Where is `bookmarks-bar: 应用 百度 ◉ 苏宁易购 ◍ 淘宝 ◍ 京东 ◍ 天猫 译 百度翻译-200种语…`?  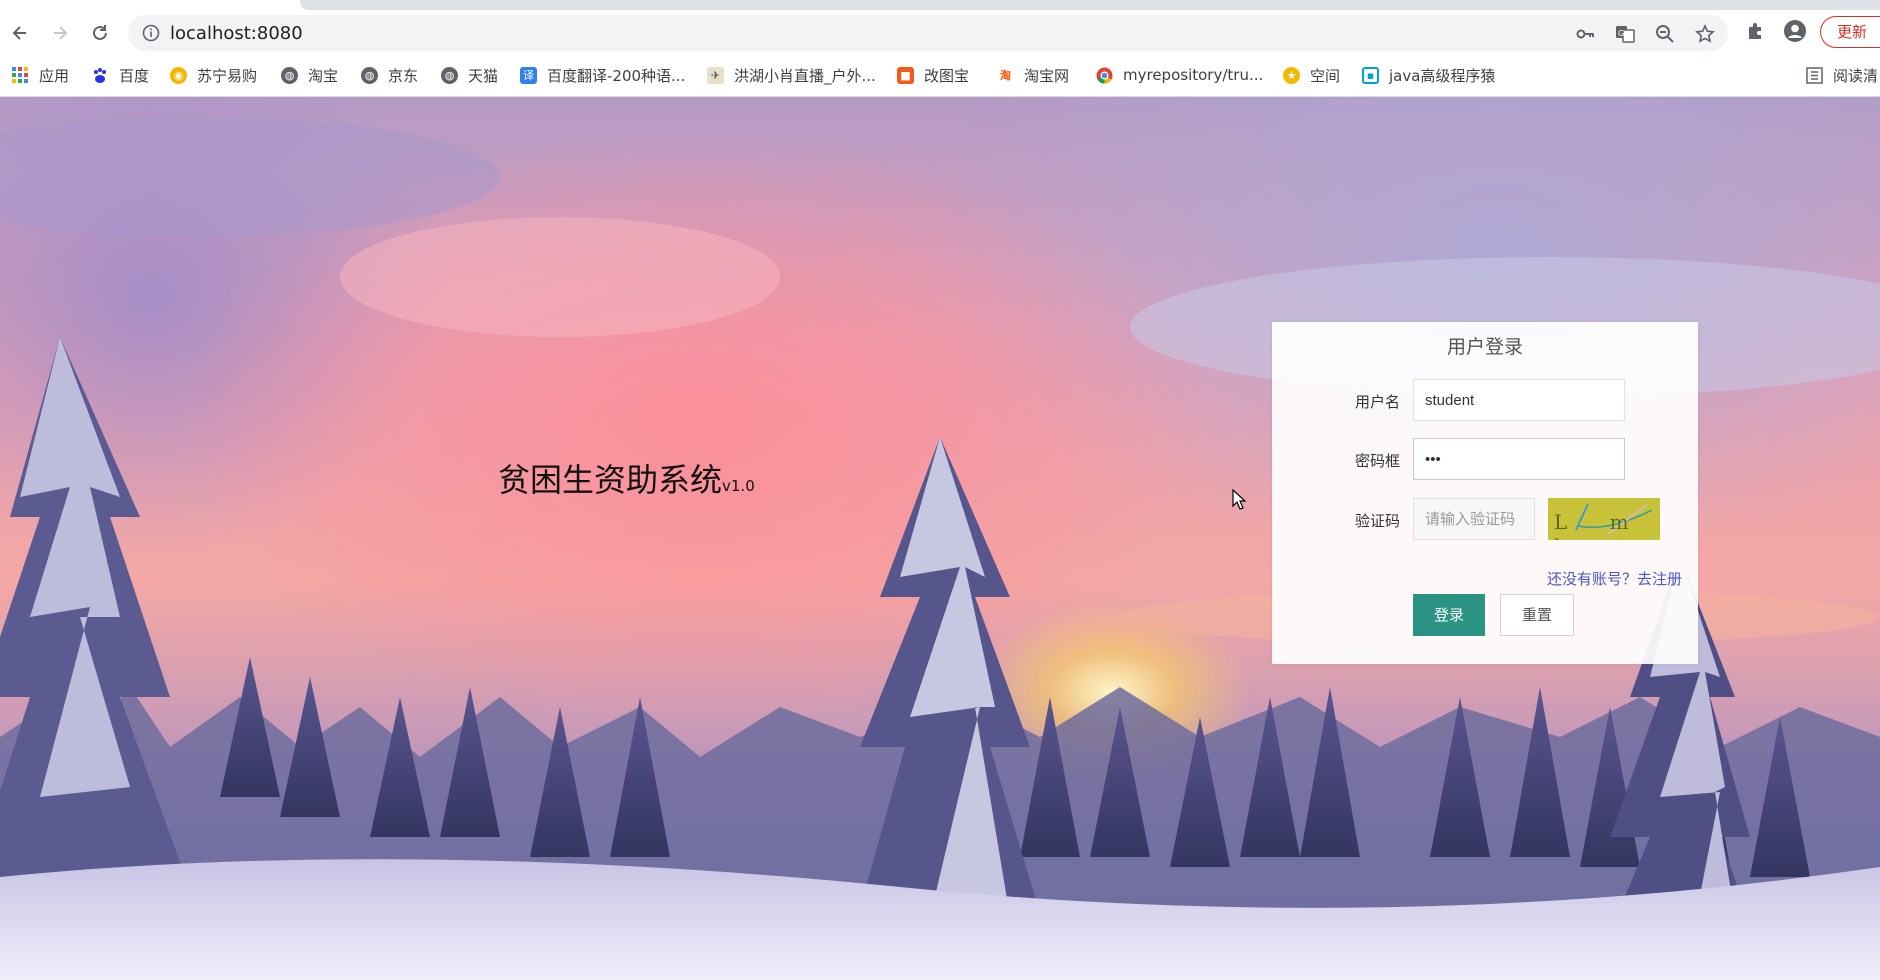
bookmarks-bar: 应用 百度 ◉ 苏宁易购 ◍ 淘宝 ◍ 京东 ◍ 天猫 译 百度翻译-200种语… is located at coordinates (940, 75).